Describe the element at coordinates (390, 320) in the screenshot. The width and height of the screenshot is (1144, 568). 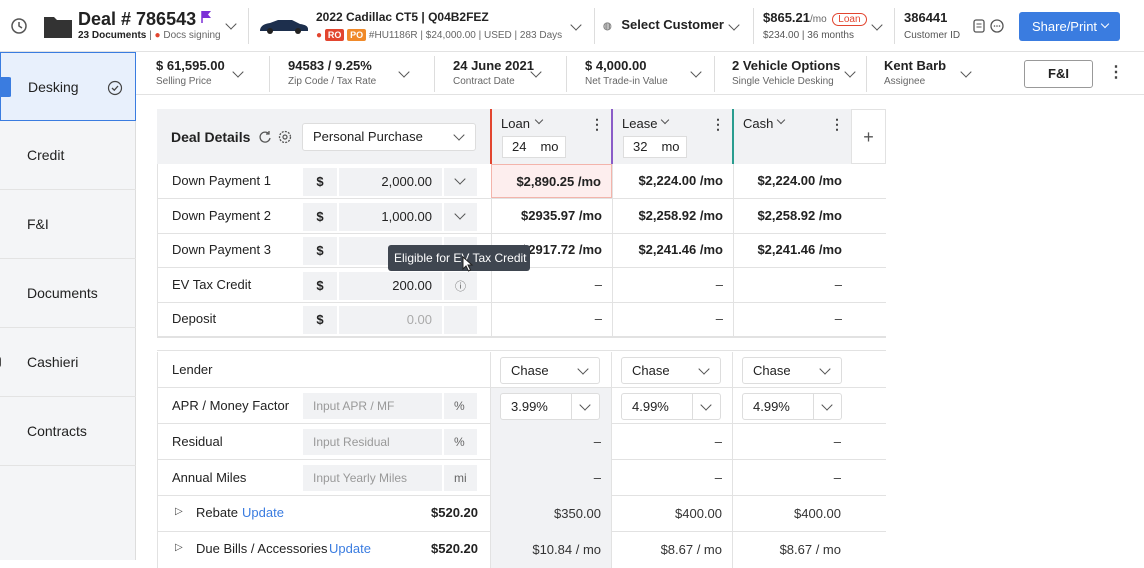
I see `amount-input: 0.00` at that location.